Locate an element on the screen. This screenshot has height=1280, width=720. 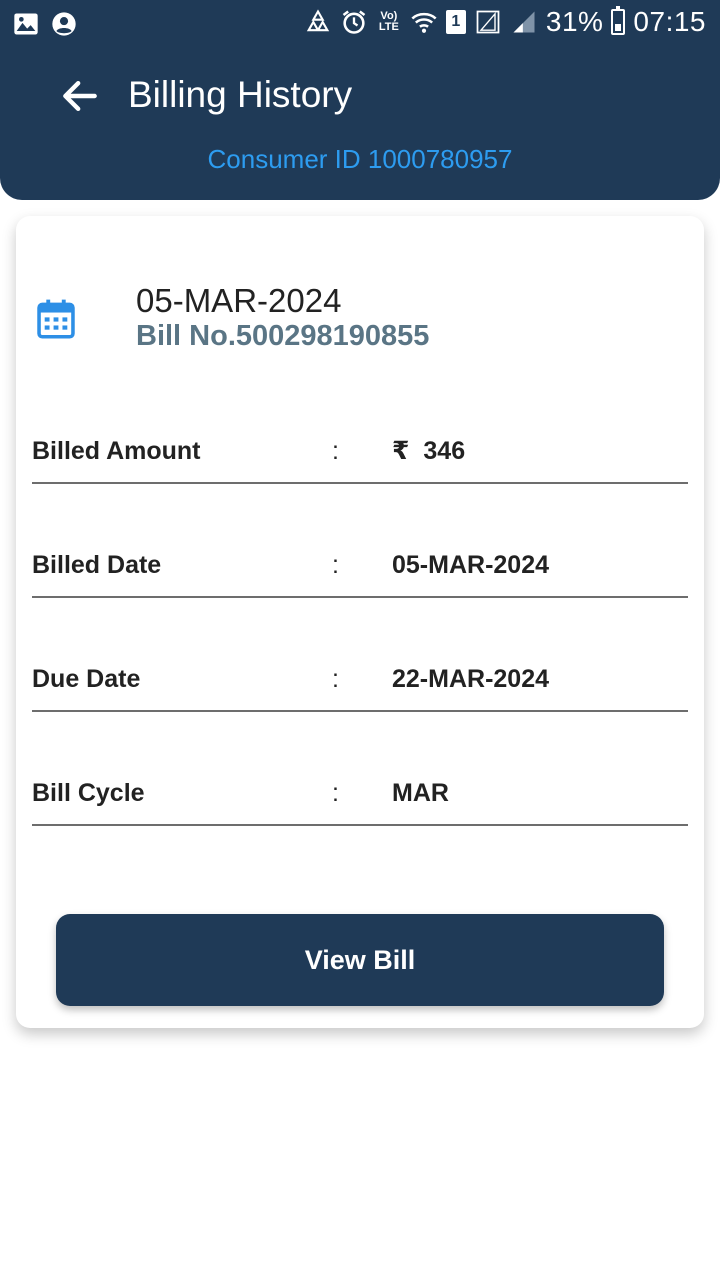
due-date-row: Due Date : 22-MAR-2024 is located at coordinates (360, 655).